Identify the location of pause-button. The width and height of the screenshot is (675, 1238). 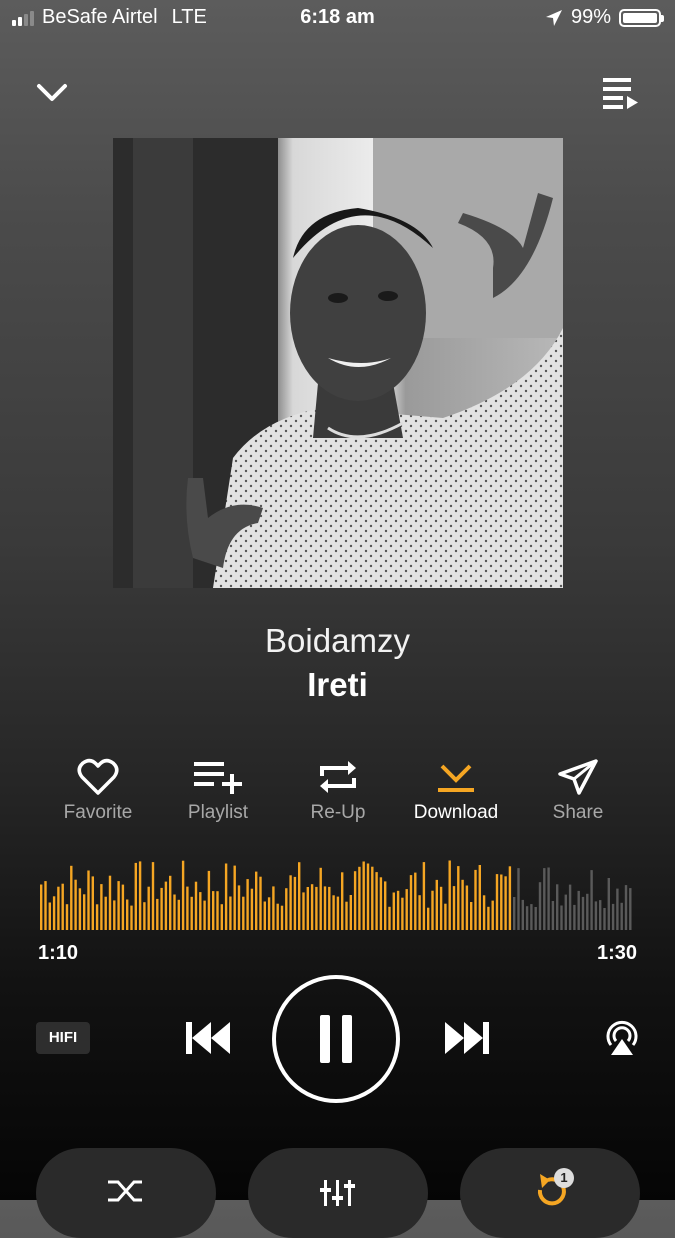
(336, 1039).